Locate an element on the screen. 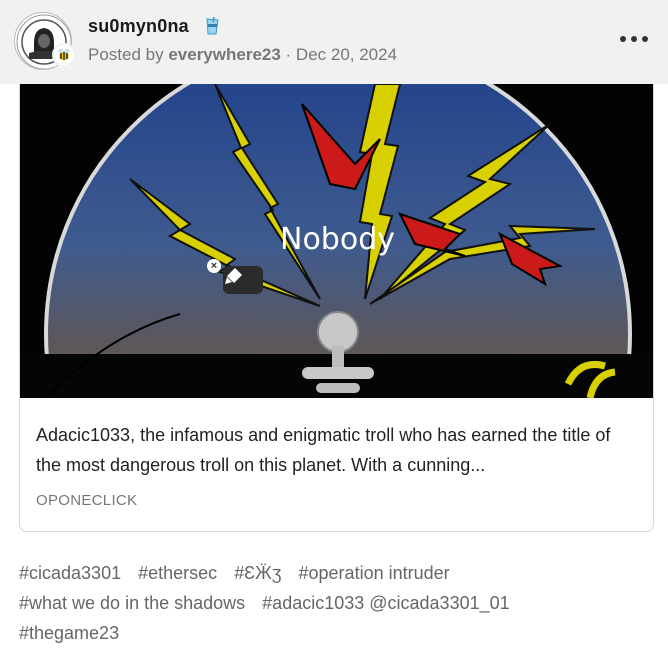 The height and width of the screenshot is (650, 668). tag-link: #operation intruder is located at coordinates (374, 573).